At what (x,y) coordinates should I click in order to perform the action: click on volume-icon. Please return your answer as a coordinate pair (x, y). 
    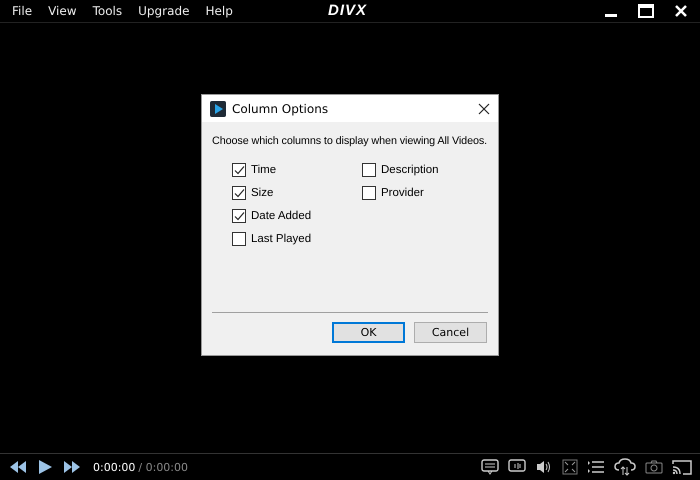
    Looking at the image, I should click on (544, 467).